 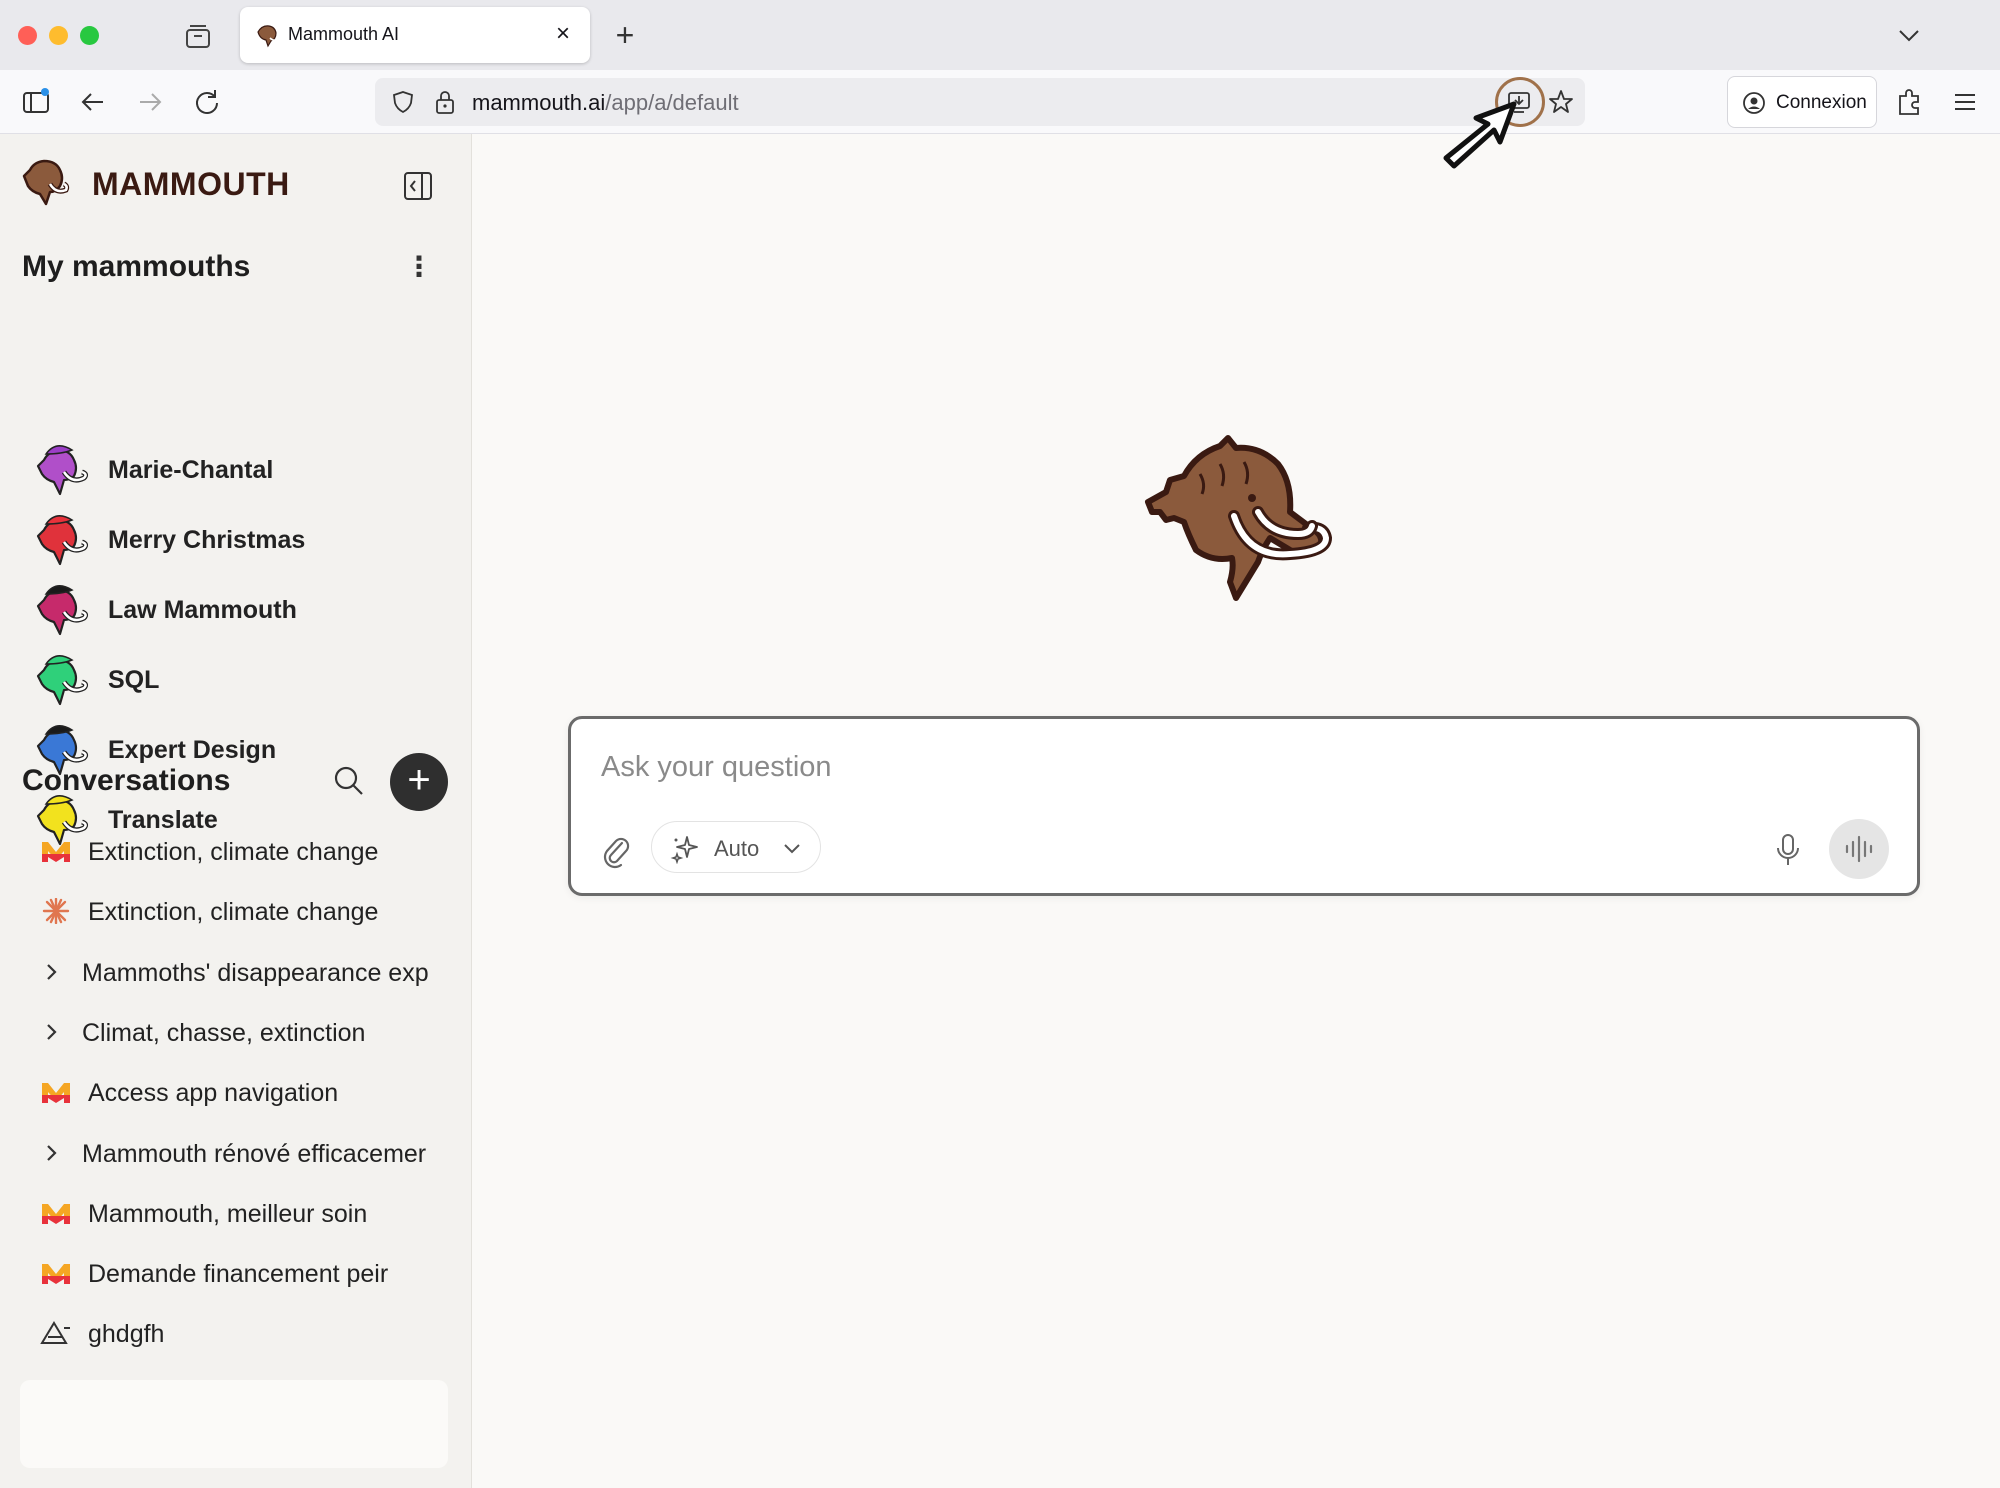 I want to click on voice-mode-button, so click(x=1859, y=849).